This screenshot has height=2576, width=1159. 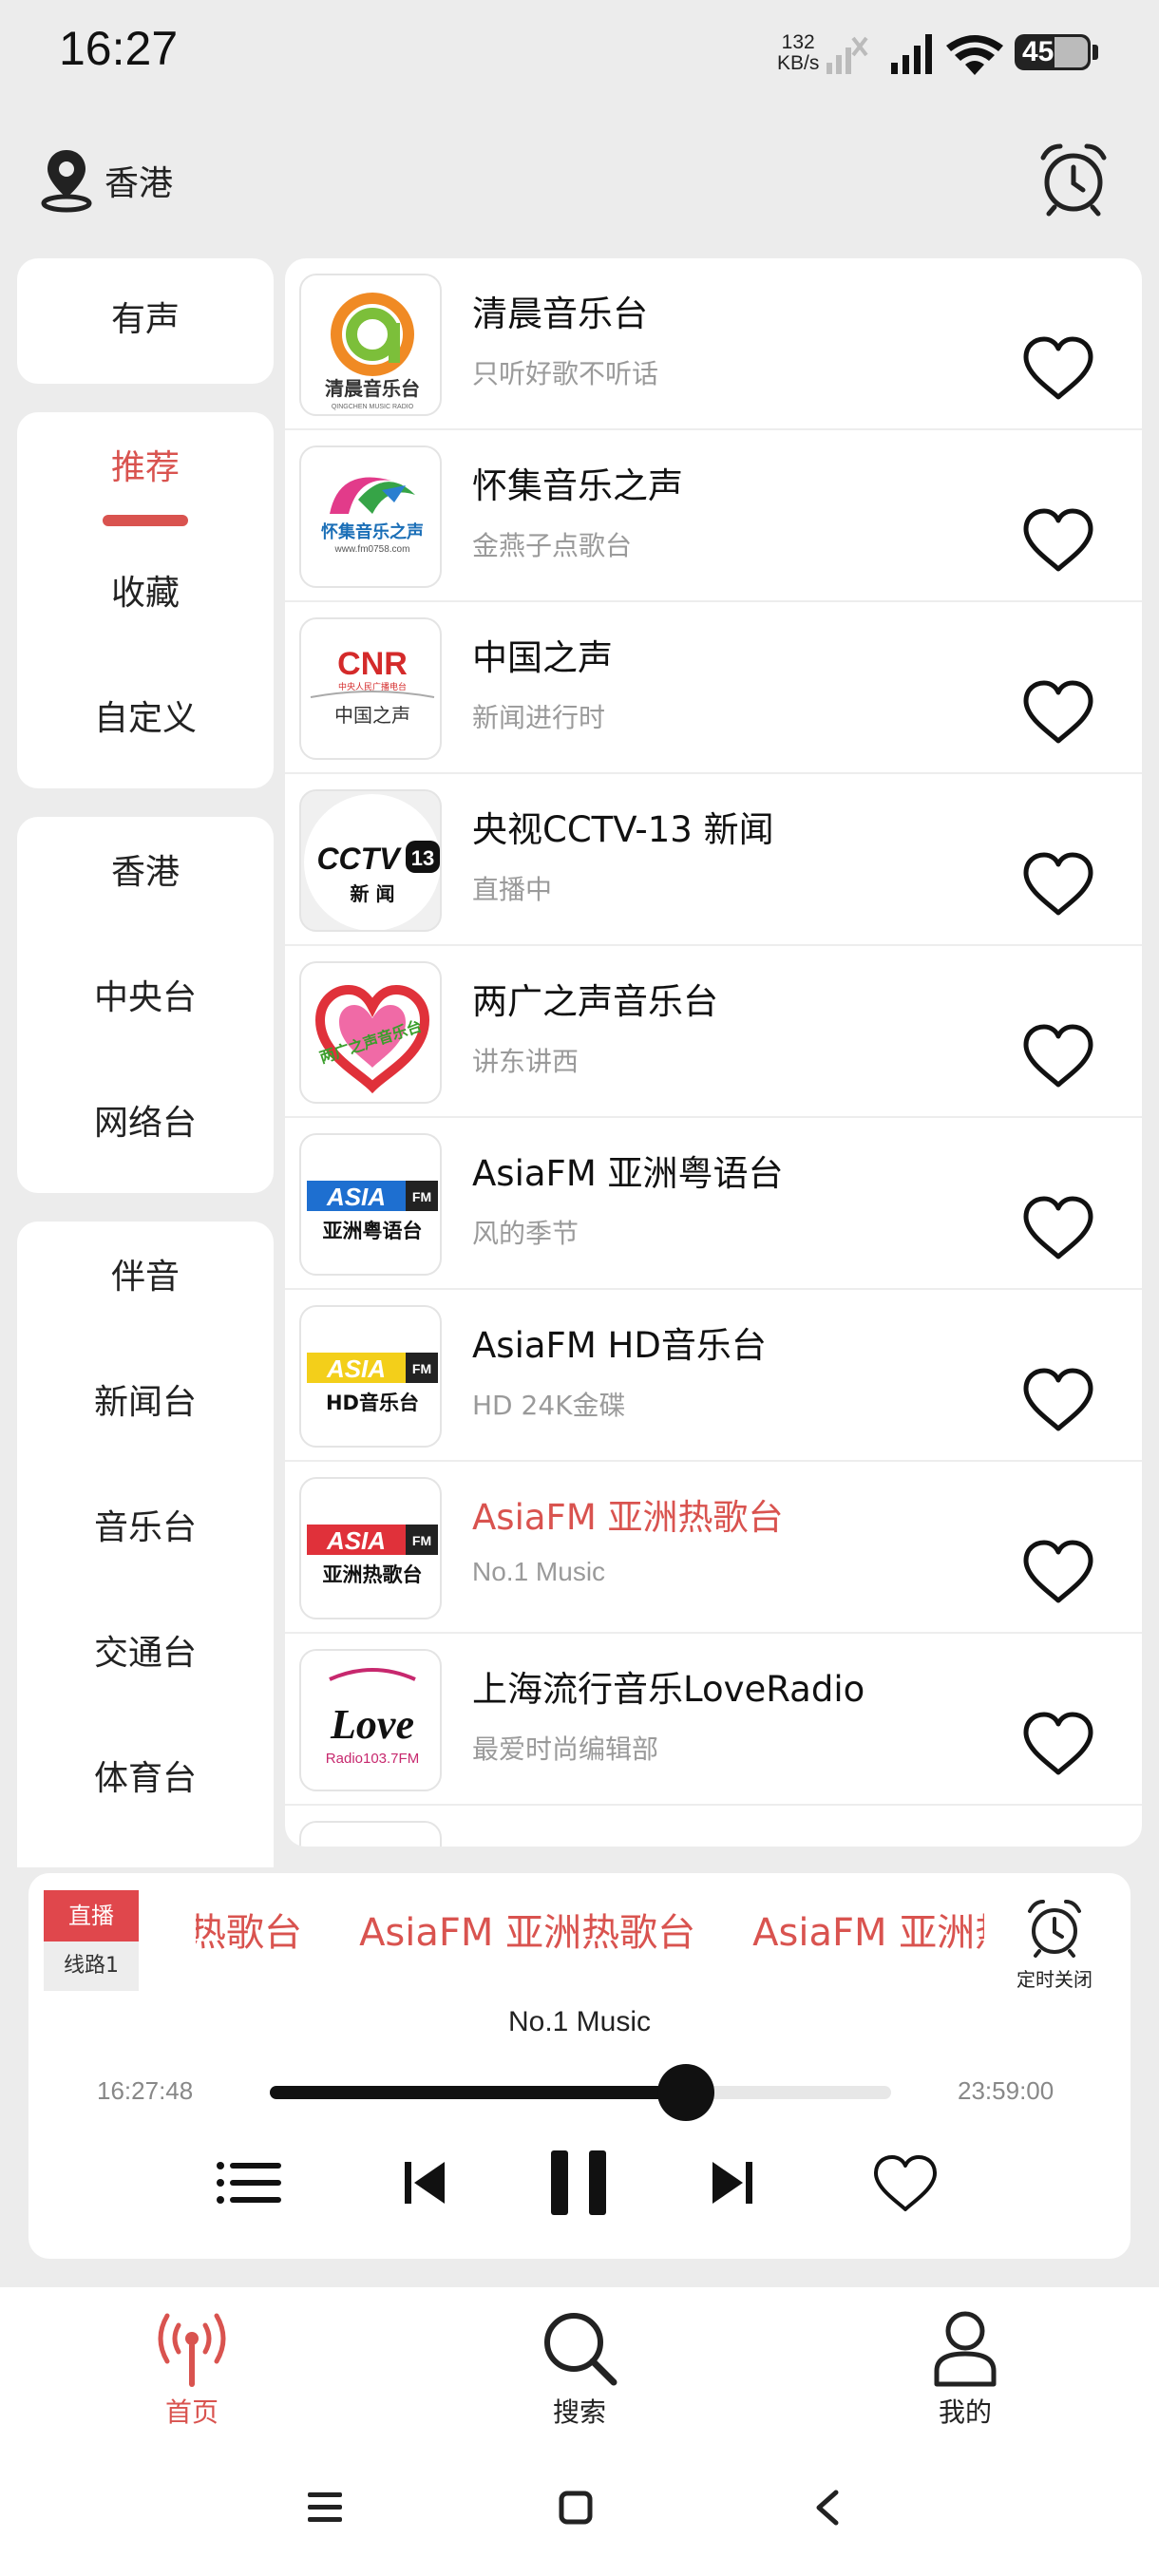 I want to click on nav-mine: 我的, so click(x=965, y=2369).